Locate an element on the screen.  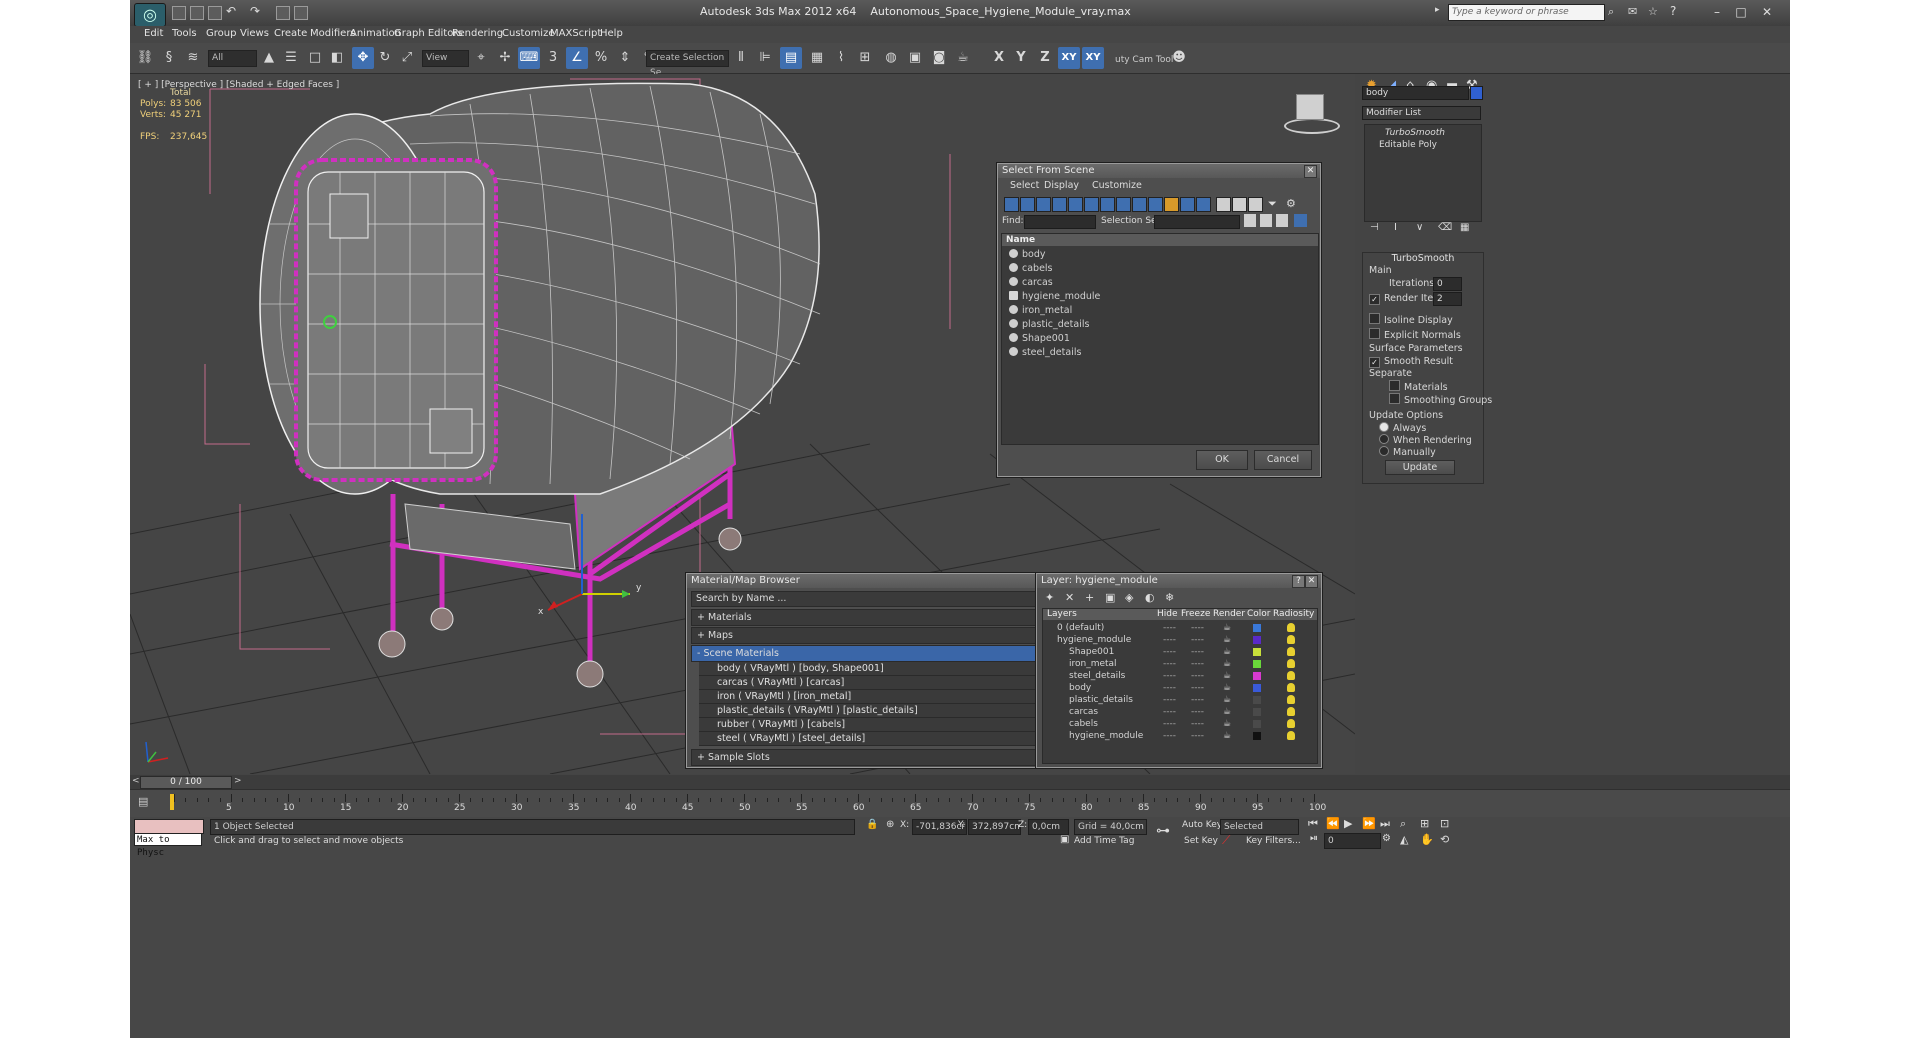
show-end-result-icon: I is located at coordinates (1395, 227).